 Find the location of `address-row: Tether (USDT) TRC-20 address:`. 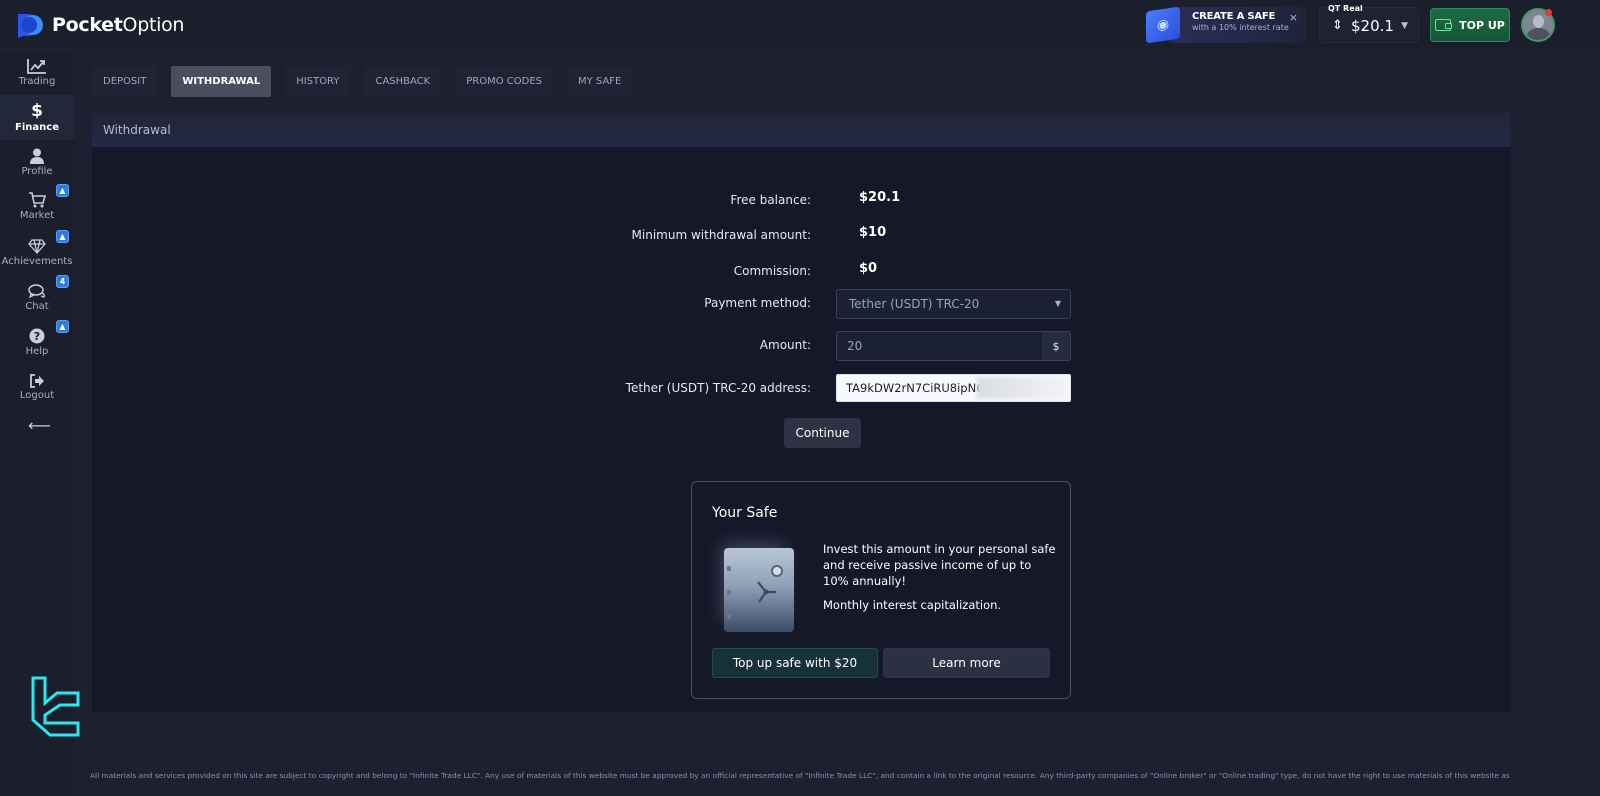

address-row: Tether (USDT) TRC-20 address: is located at coordinates (801, 389).